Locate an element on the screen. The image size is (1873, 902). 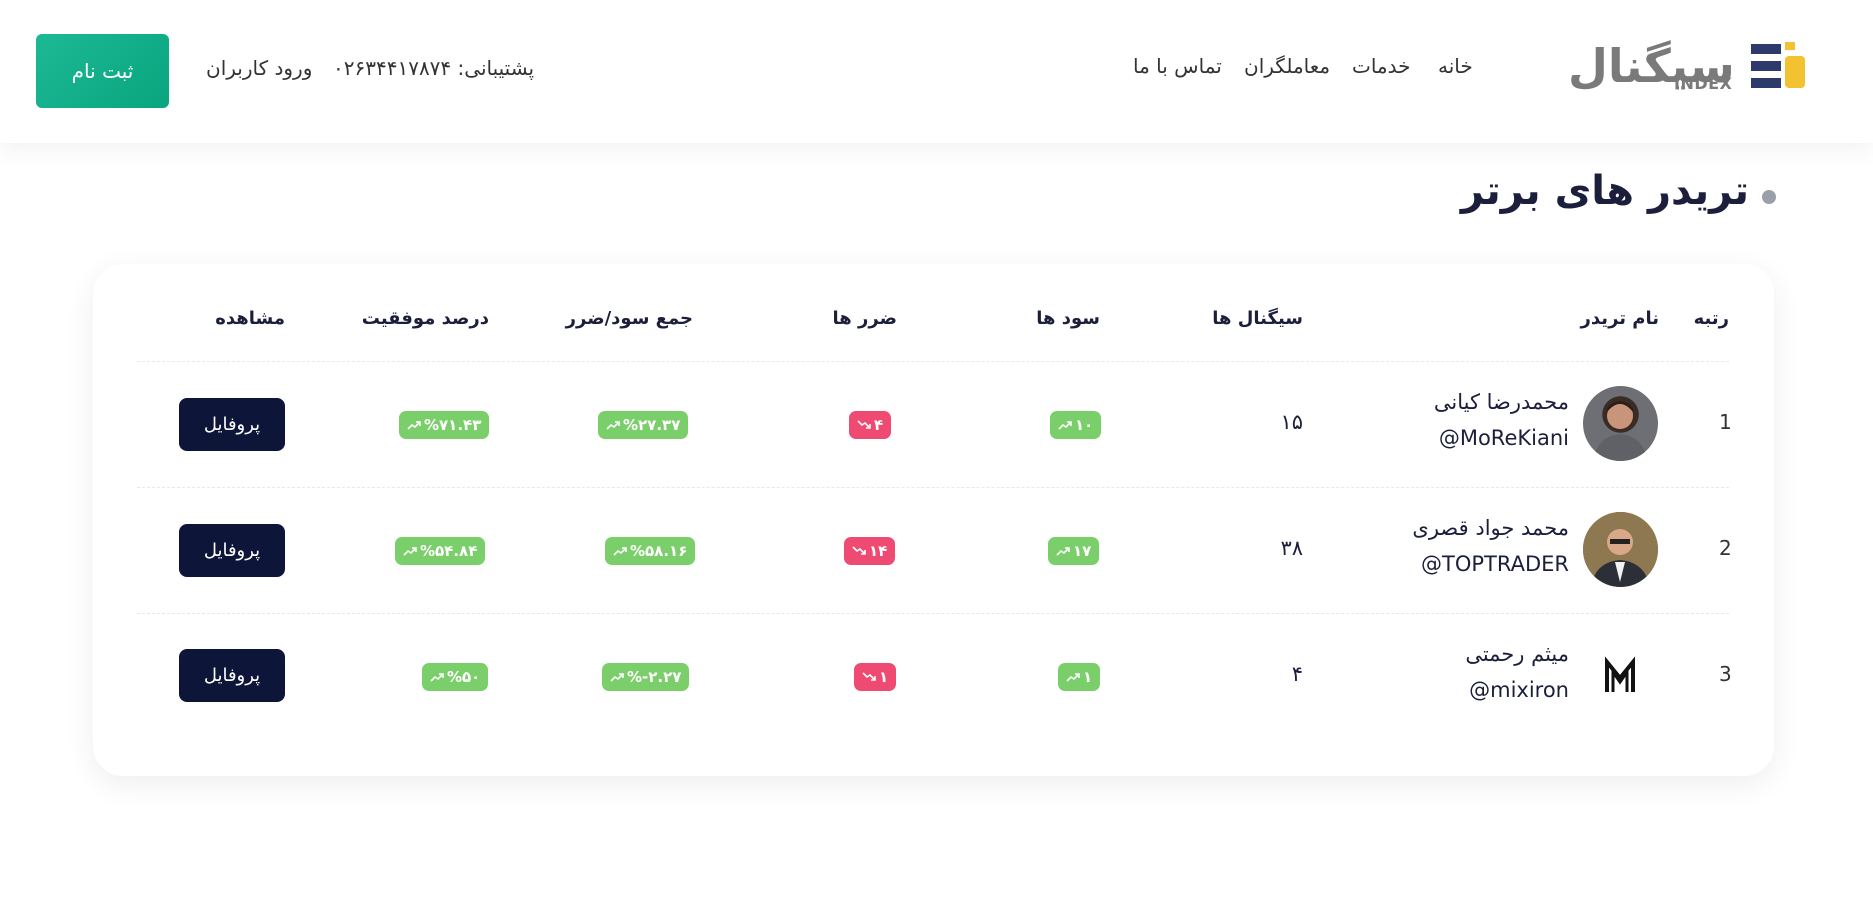
row2-trader-name: محمد جواد قصری is located at coordinates (1490, 528).